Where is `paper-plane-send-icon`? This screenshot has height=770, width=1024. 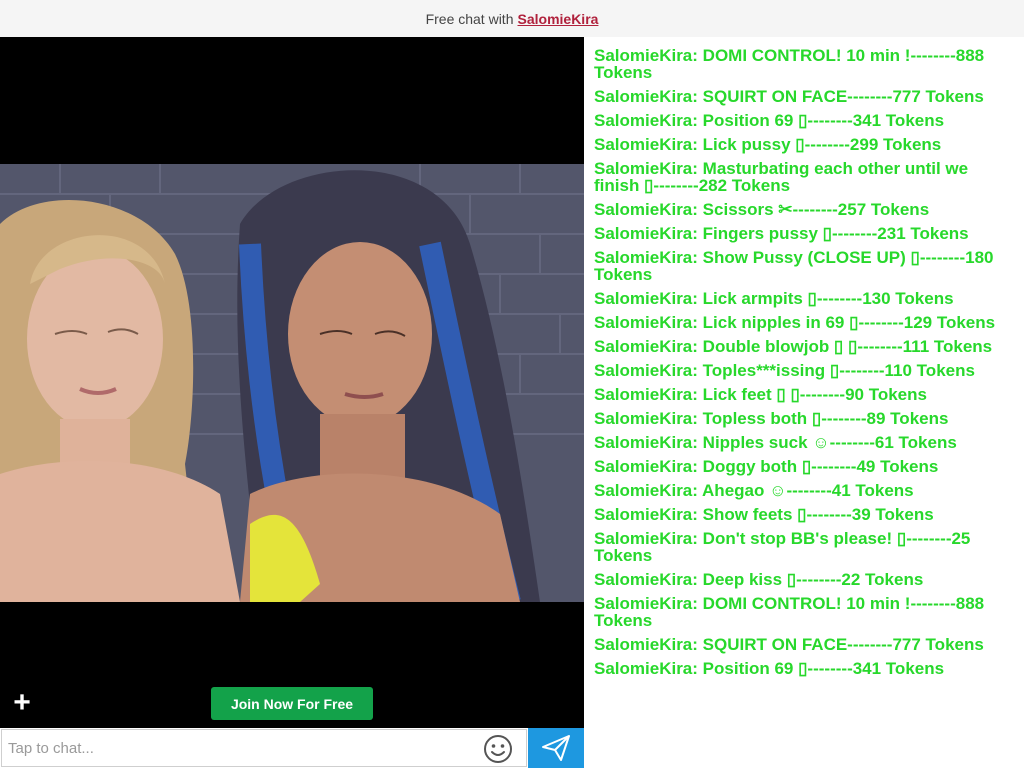 paper-plane-send-icon is located at coordinates (556, 748).